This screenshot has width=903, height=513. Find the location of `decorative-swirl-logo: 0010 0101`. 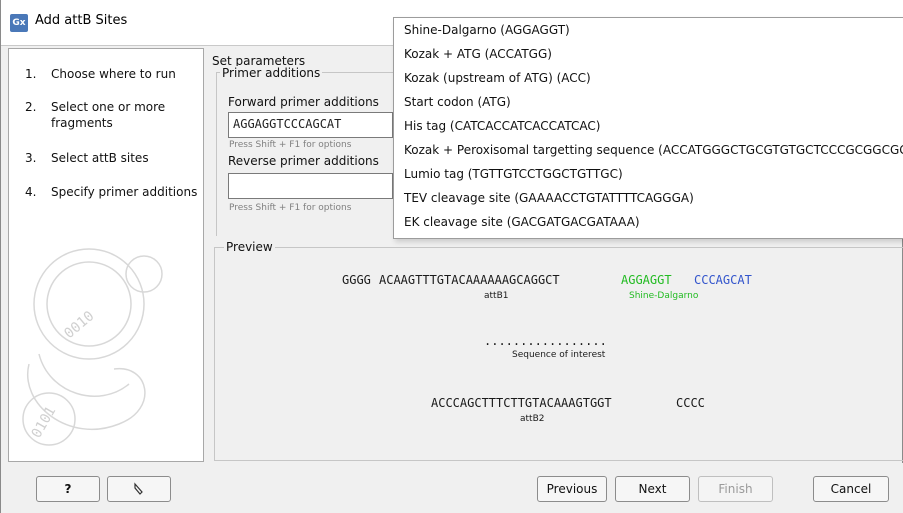

decorative-swirl-logo: 0010 0101 is located at coordinates (92, 347).